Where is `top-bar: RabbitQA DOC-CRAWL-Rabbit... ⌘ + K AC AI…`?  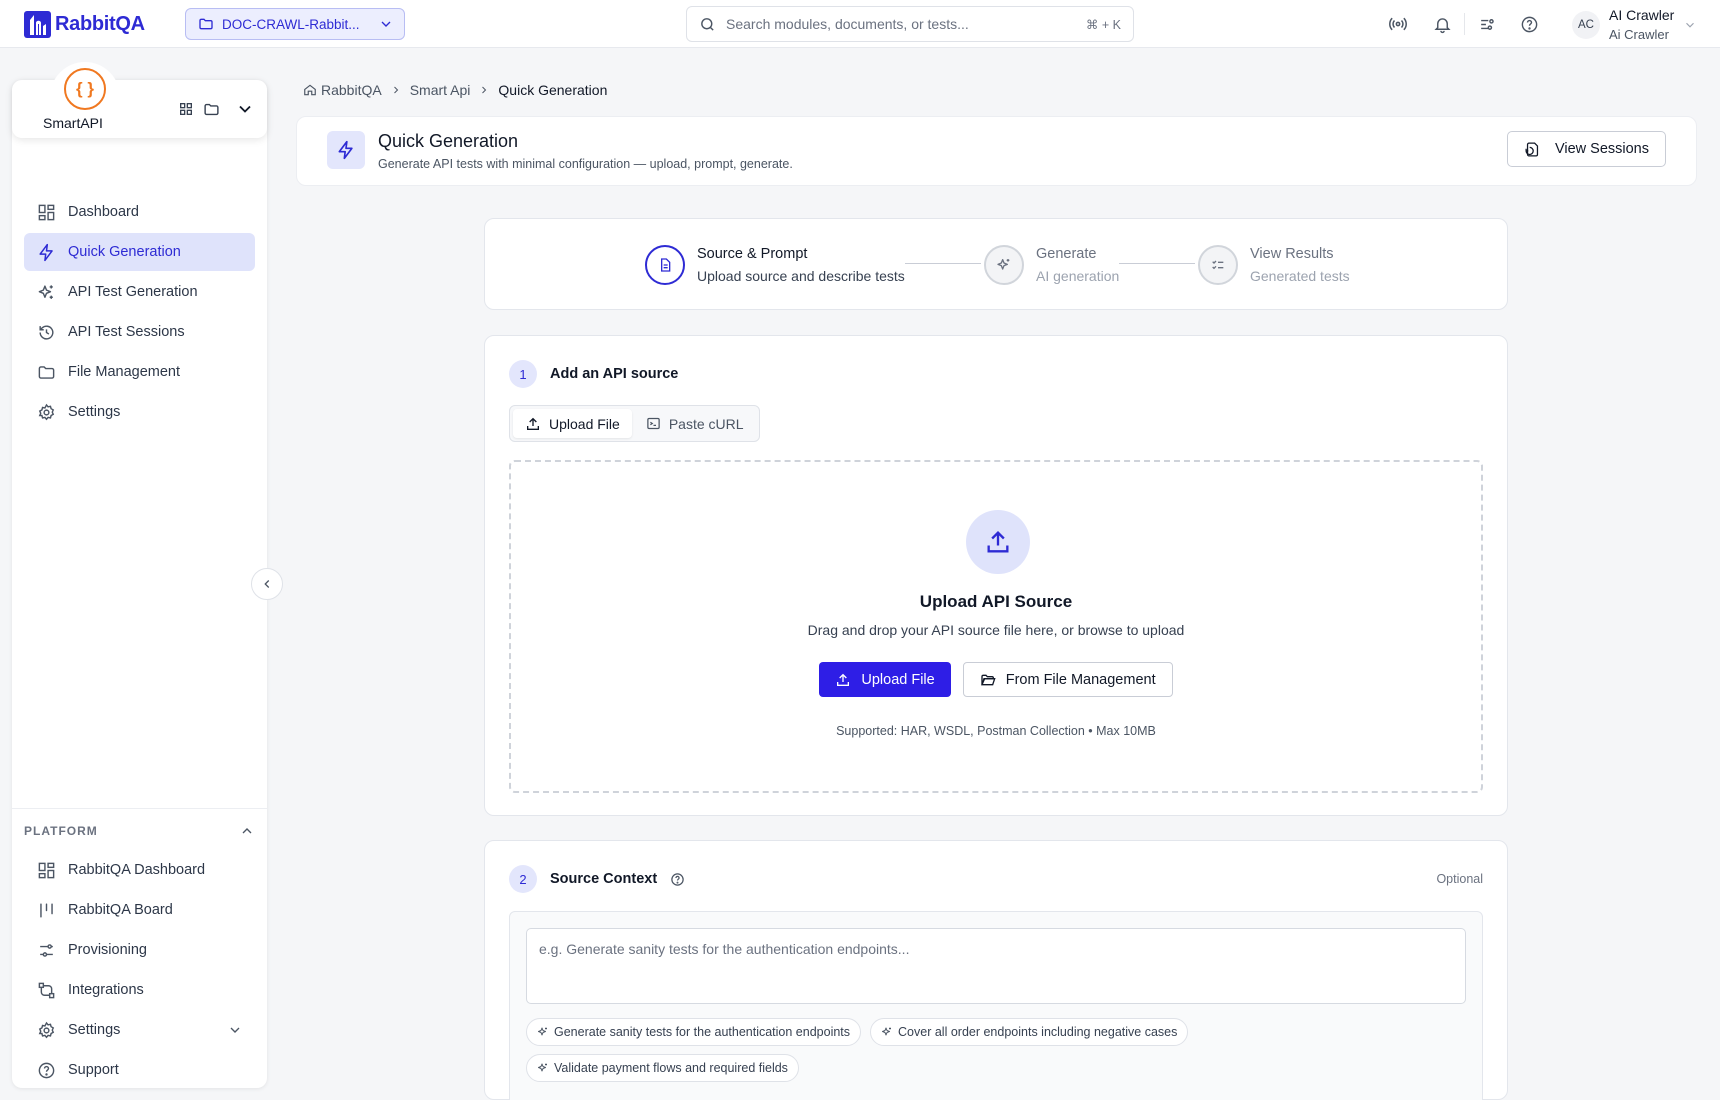
top-bar: RabbitQA DOC-CRAWL-Rabbit... ⌘ + K AC AI… is located at coordinates (860, 24).